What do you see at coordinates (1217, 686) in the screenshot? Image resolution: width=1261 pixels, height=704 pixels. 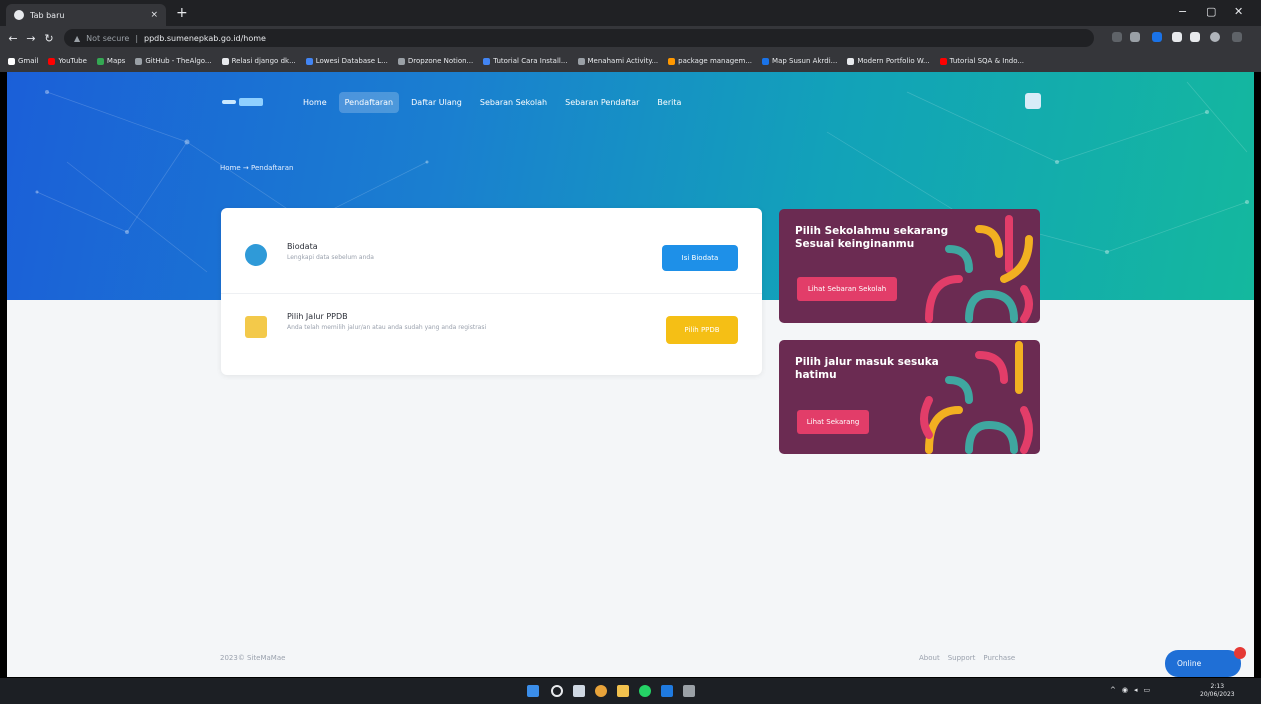 I see `clock-time: 2:13` at bounding box center [1217, 686].